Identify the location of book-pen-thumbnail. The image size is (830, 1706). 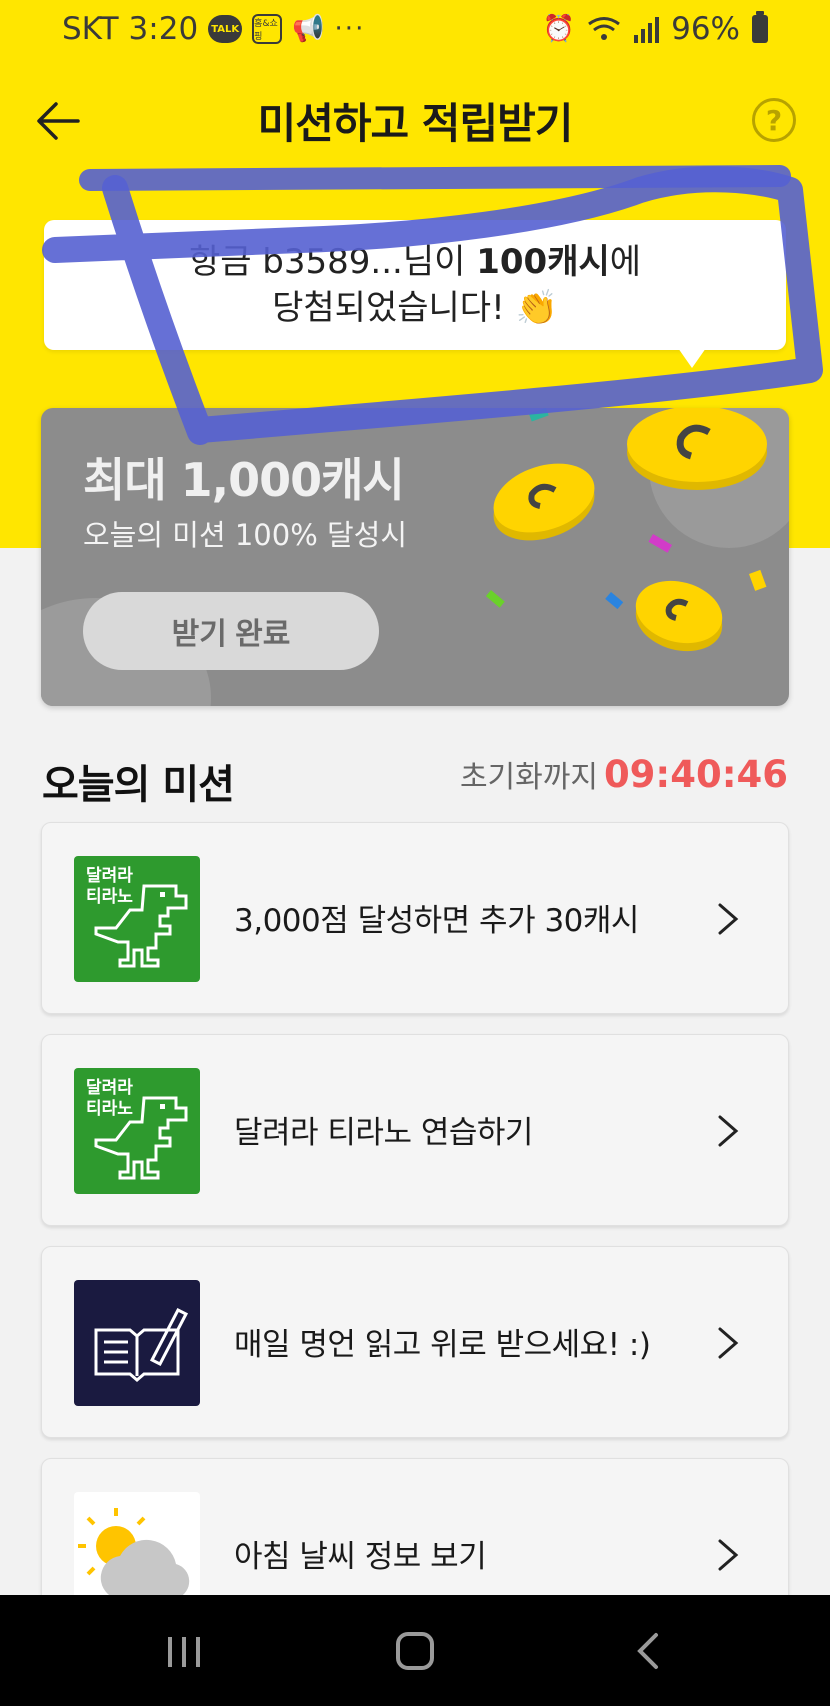
(137, 1343).